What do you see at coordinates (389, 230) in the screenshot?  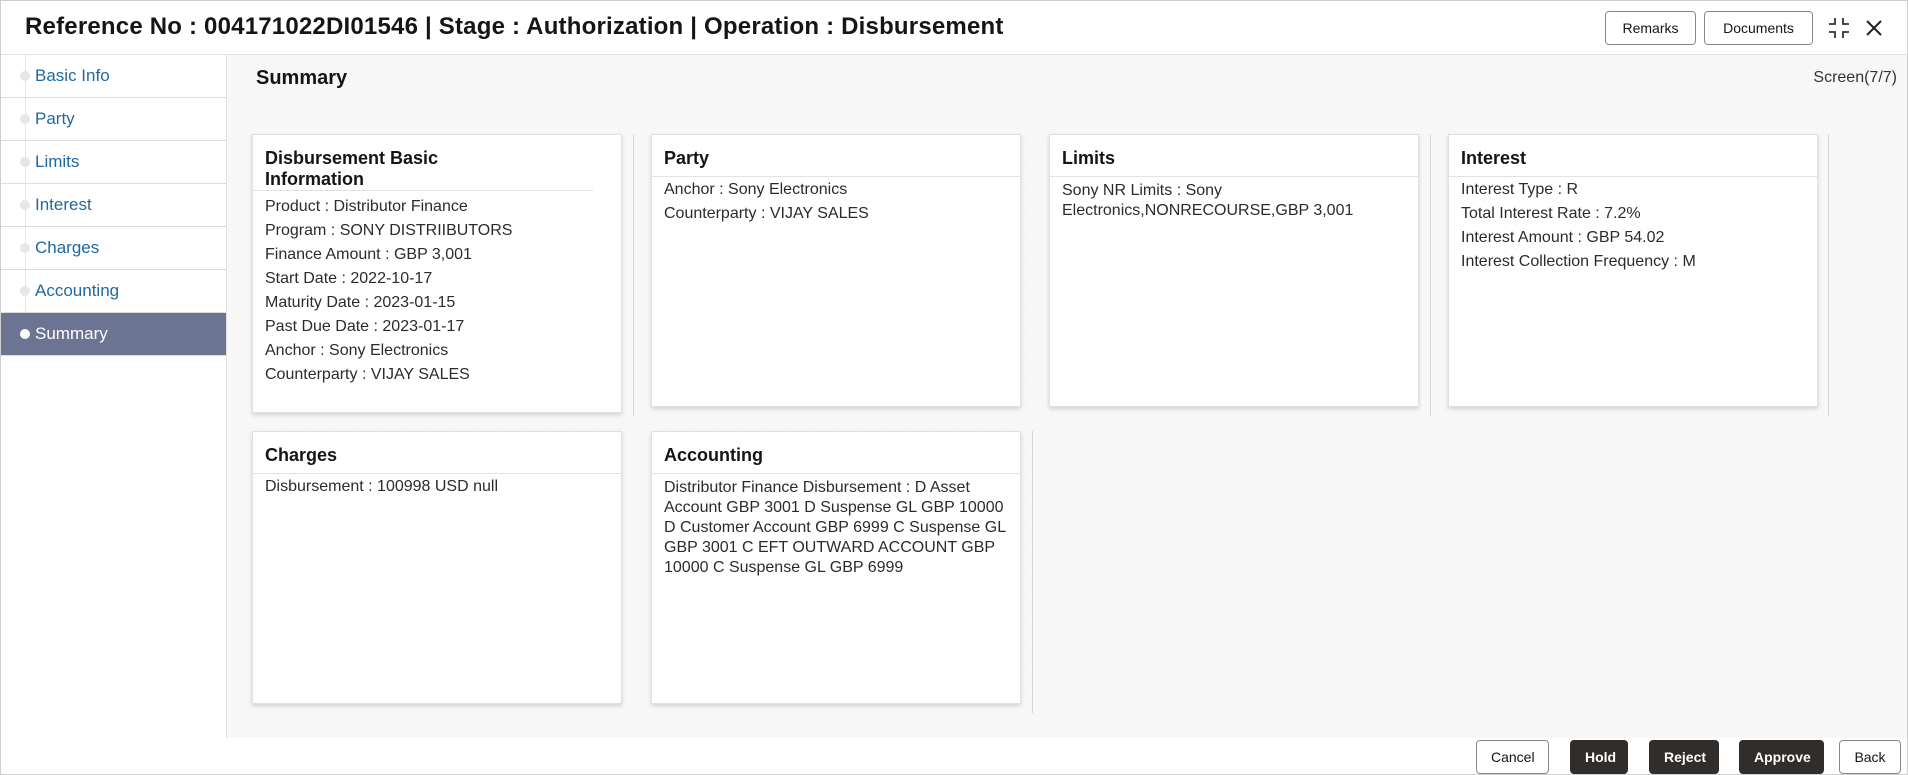 I see `detail-line: Program : SONY DISTRIIBUTORS` at bounding box center [389, 230].